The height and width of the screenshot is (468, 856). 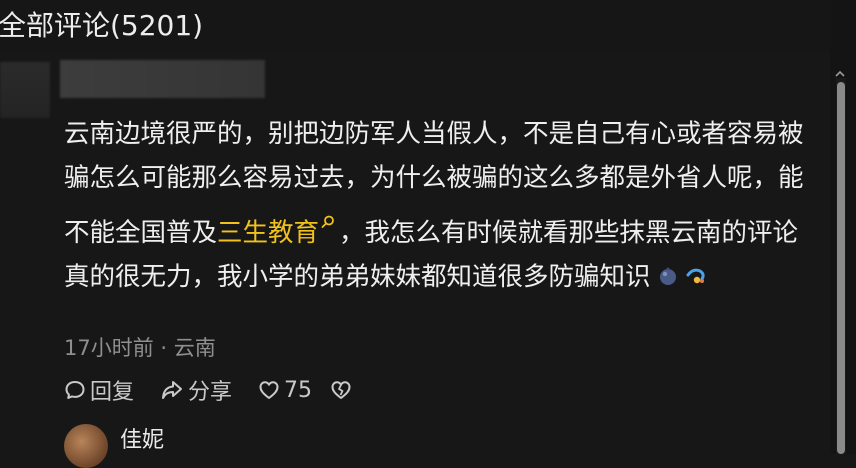 I want to click on share-button: 分享, so click(x=196, y=390).